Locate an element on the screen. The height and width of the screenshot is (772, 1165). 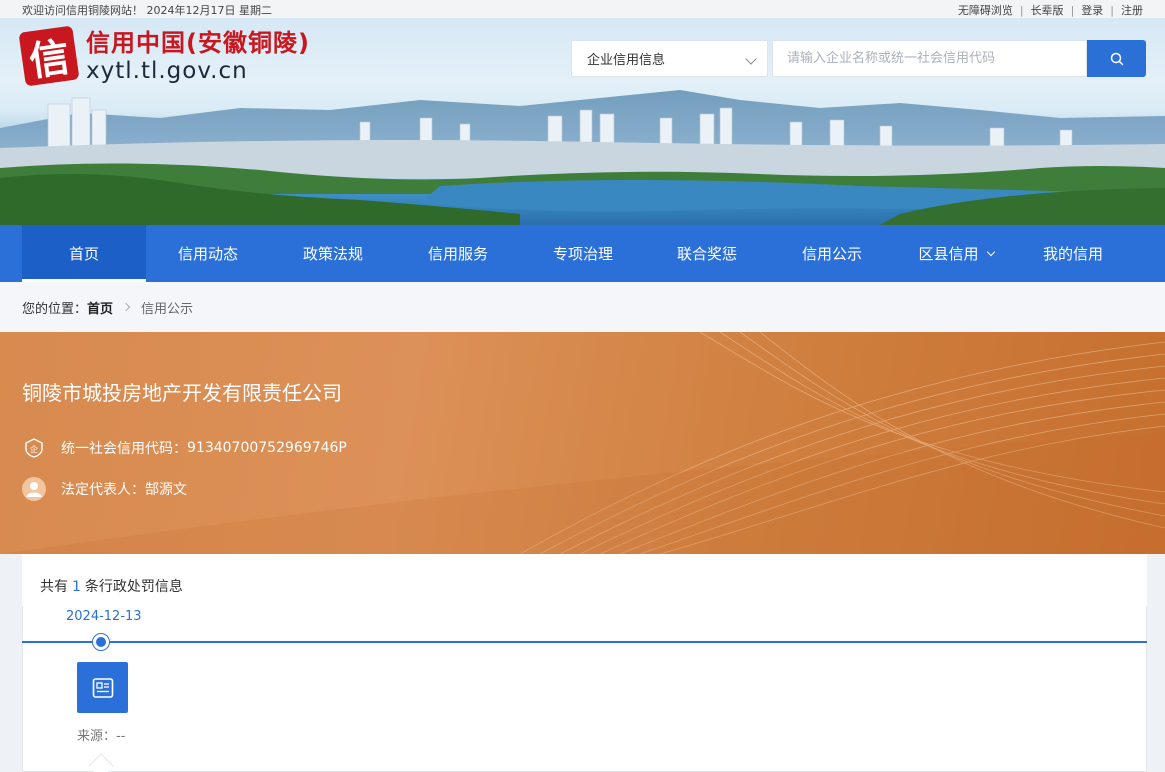
welcome-text: 欢迎访问信用铜陵网站！ 2024年12月17日 星期二 is located at coordinates (147, 10).